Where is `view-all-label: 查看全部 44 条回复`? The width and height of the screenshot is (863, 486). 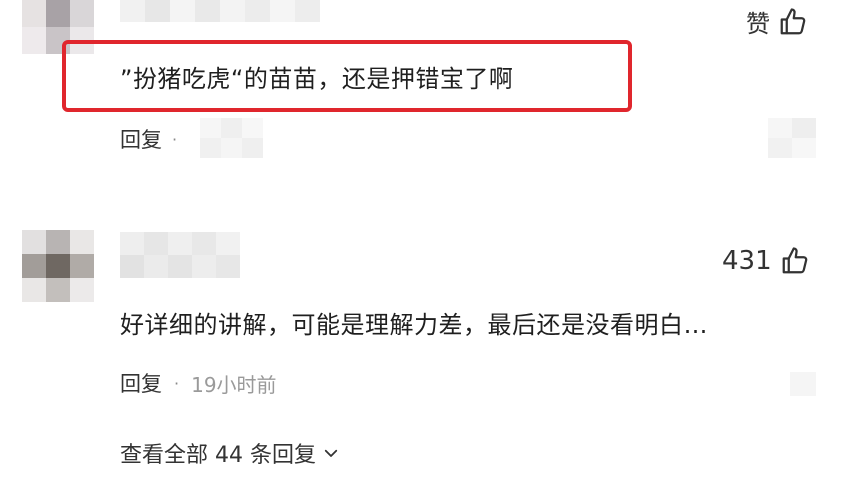 view-all-label: 查看全部 44 条回复 is located at coordinates (218, 455).